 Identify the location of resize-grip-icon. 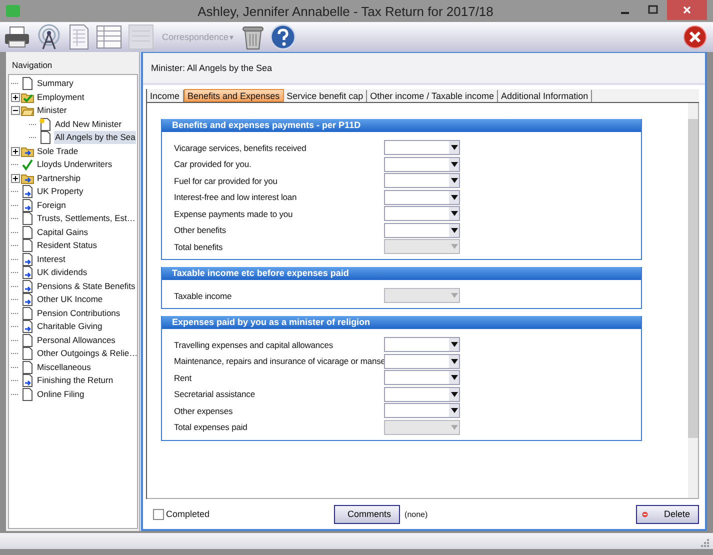
(705, 543).